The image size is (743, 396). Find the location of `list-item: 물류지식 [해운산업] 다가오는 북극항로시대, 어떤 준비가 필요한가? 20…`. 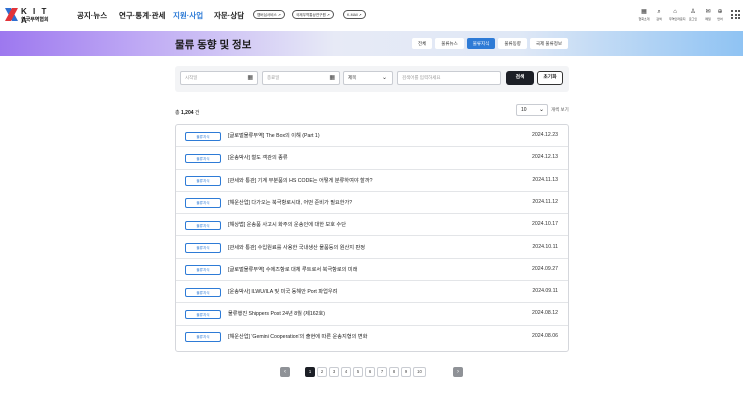

list-item: 물류지식 [해운산업] 다가오는 북극항로시대, 어떤 준비가 필요한가? 20… is located at coordinates (372, 203).